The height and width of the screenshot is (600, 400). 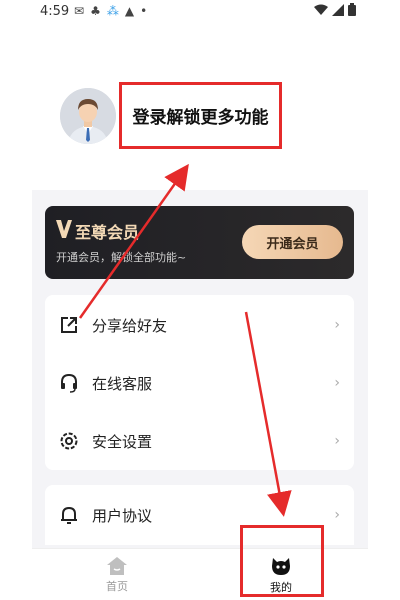 I want to click on menu-item-support: 在线客服 ›, so click(x=199, y=383).